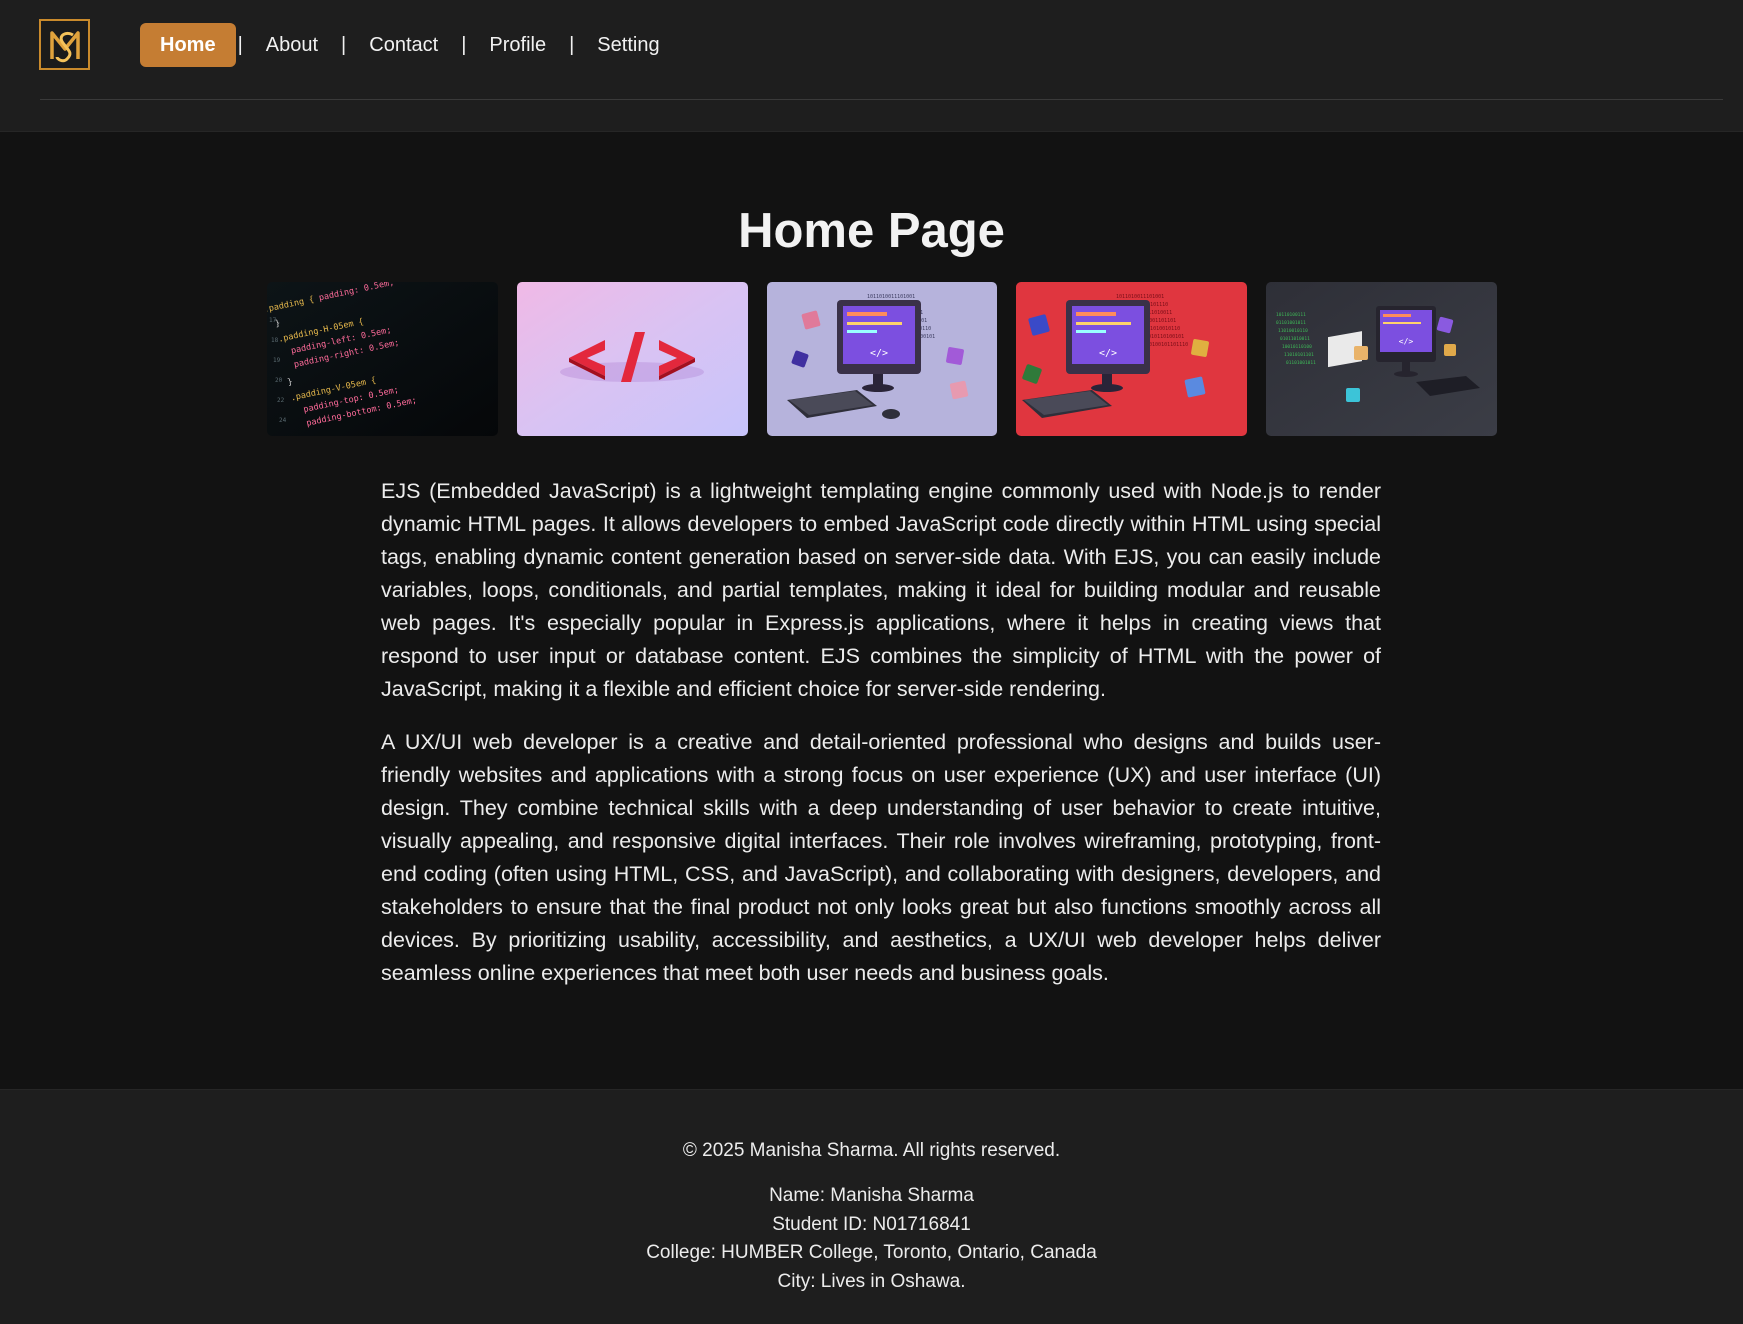 The image size is (1743, 1324). I want to click on logo-icon, so click(64, 44).